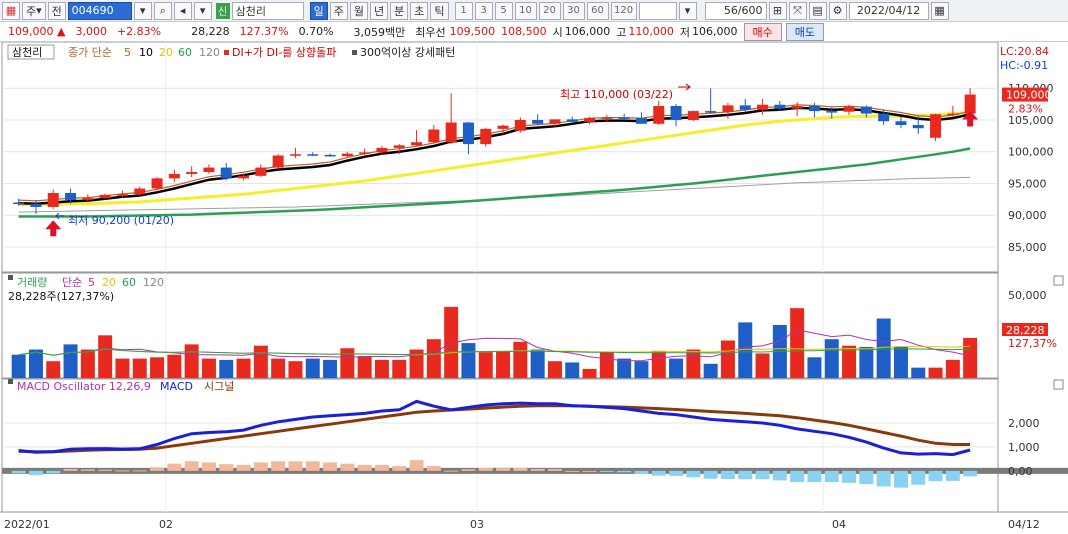 The height and width of the screenshot is (534, 1068). Describe the element at coordinates (419, 10) in the screenshot. I see `period-tab-second: 초` at that location.